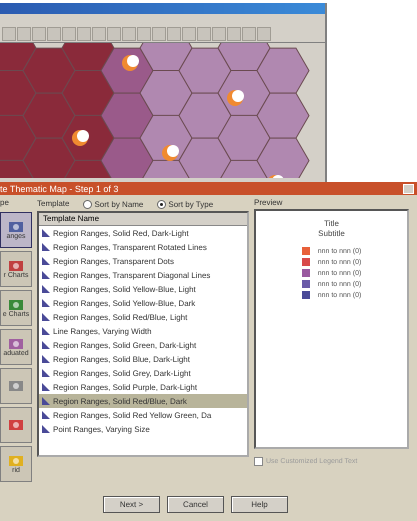 The width and height of the screenshot is (417, 521). I want to click on template-item: Point Ranges, Varying Size, so click(143, 429).